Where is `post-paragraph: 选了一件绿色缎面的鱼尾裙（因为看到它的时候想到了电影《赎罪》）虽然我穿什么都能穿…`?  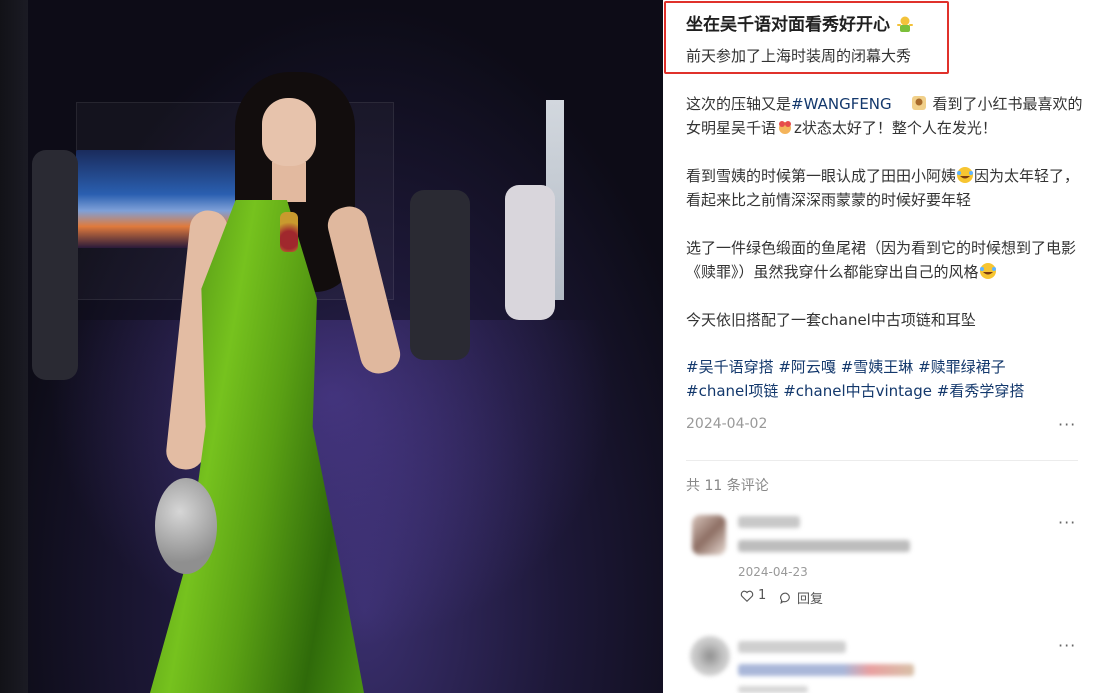
post-paragraph: 选了一件绿色缎面的鱼尾裙（因为看到它的时候想到了电影《赎罪》）虽然我穿什么都能穿… is located at coordinates (881, 260).